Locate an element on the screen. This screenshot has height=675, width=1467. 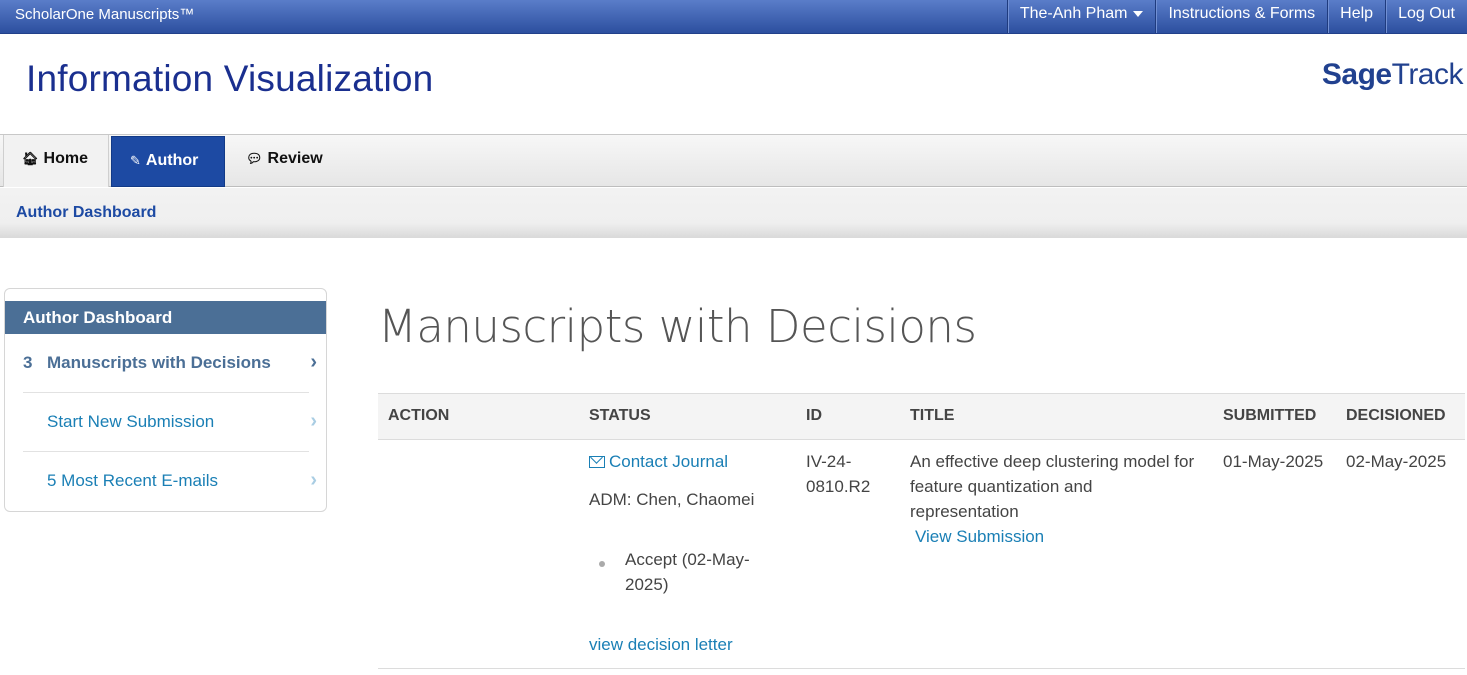
decision-status-line2: 2025) is located at coordinates (647, 584).